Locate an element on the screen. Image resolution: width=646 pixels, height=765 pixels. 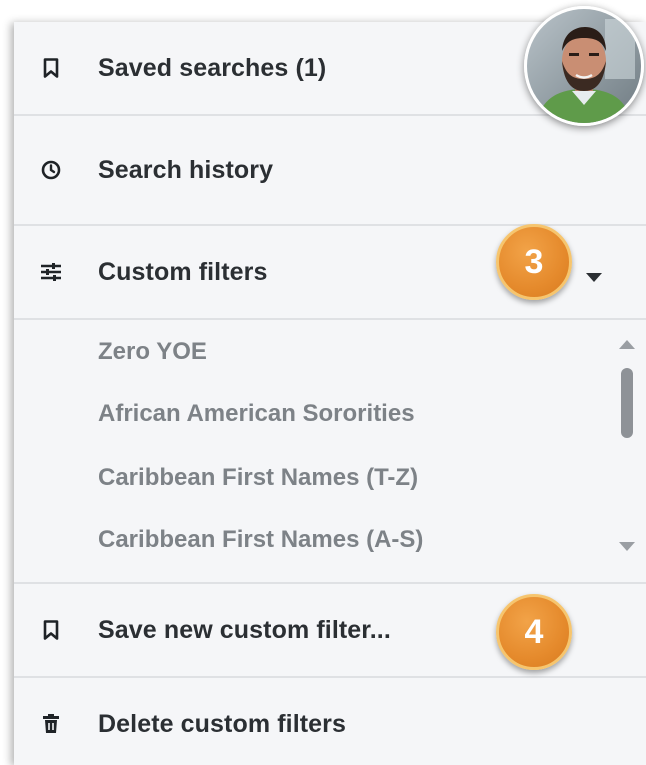
scrollbar is located at coordinates (627, 449).